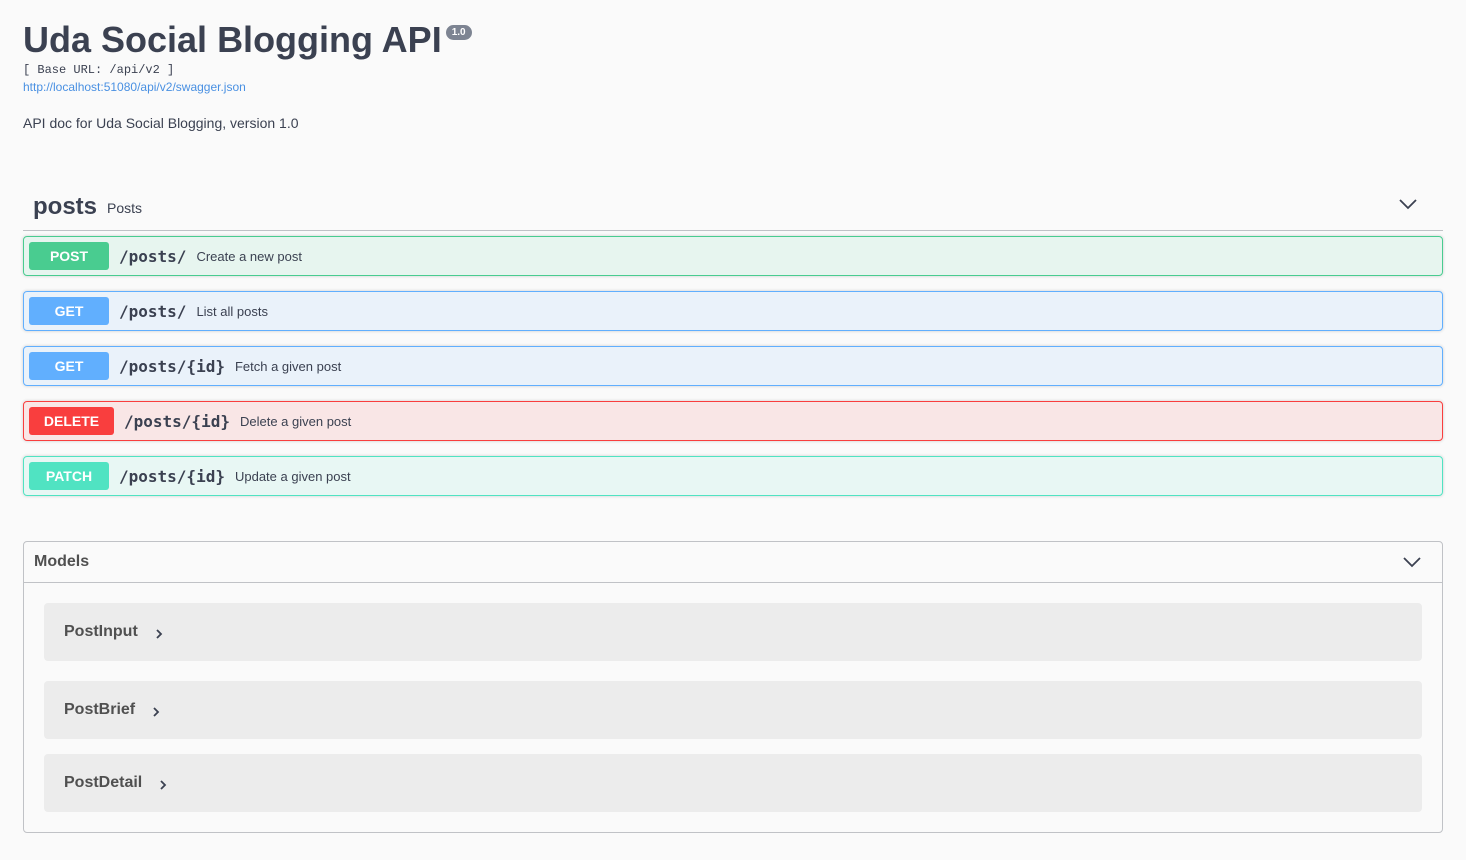  I want to click on operation-summary: List all posts, so click(232, 311).